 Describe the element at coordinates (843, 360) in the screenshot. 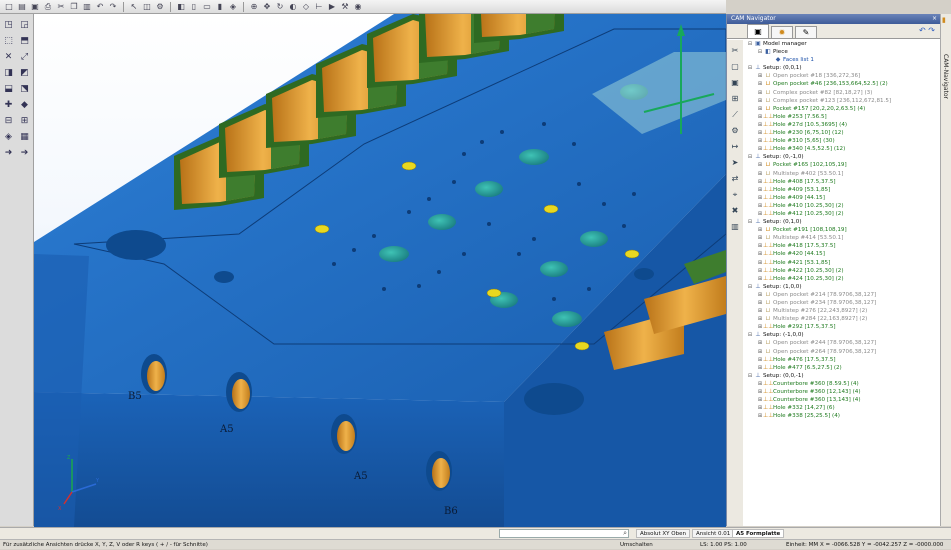

I see `tree-node: ⊞ ⊥⊥ Hole #476 [17.5,37.5]` at that location.